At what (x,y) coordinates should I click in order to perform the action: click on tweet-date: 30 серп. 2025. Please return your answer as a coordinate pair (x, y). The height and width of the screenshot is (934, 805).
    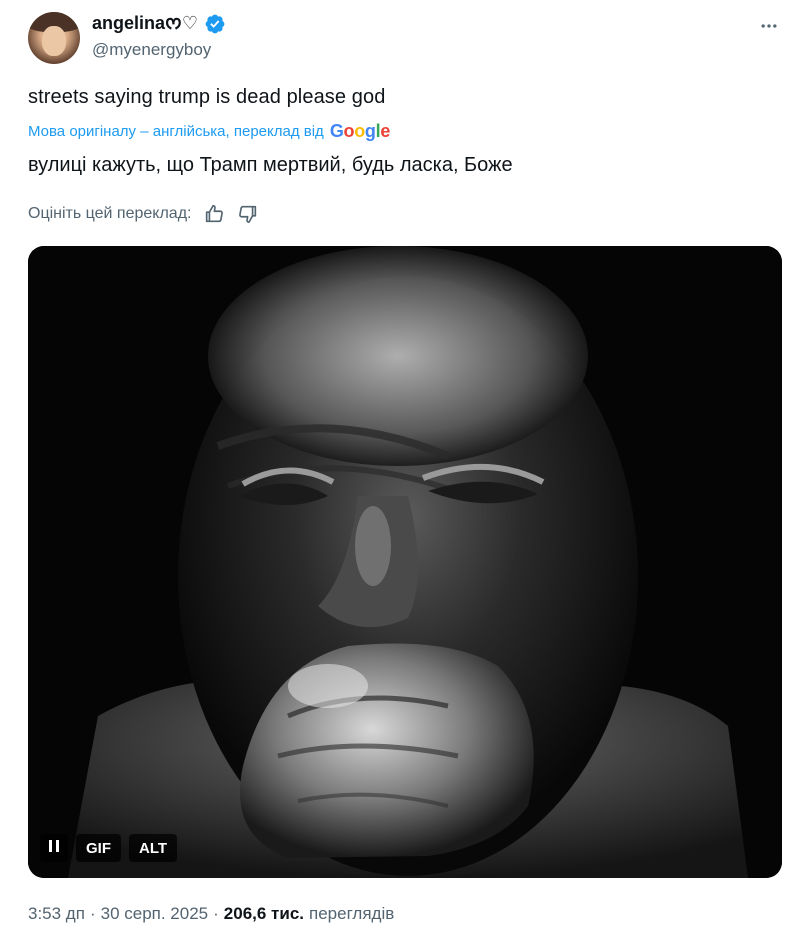
    Looking at the image, I should click on (155, 914).